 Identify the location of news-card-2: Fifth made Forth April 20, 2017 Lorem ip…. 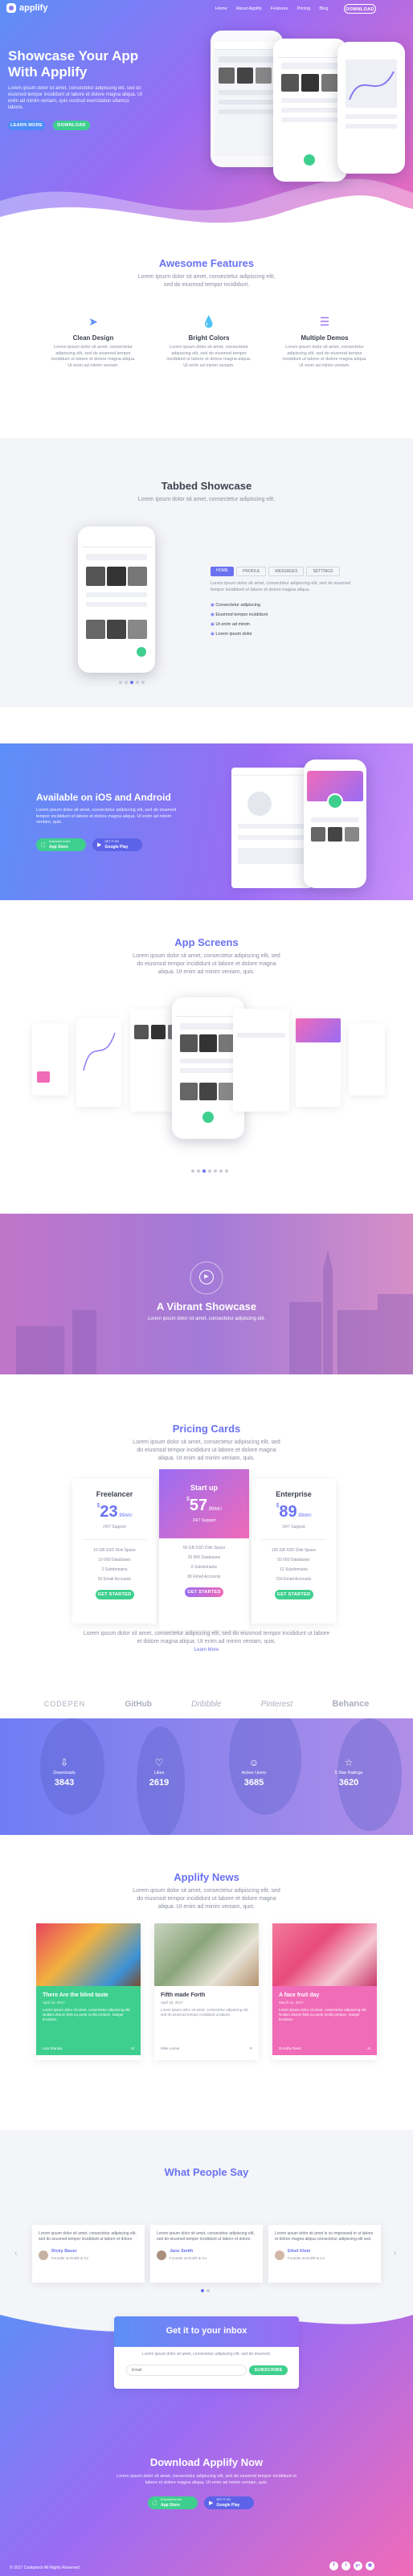
(206, 1991).